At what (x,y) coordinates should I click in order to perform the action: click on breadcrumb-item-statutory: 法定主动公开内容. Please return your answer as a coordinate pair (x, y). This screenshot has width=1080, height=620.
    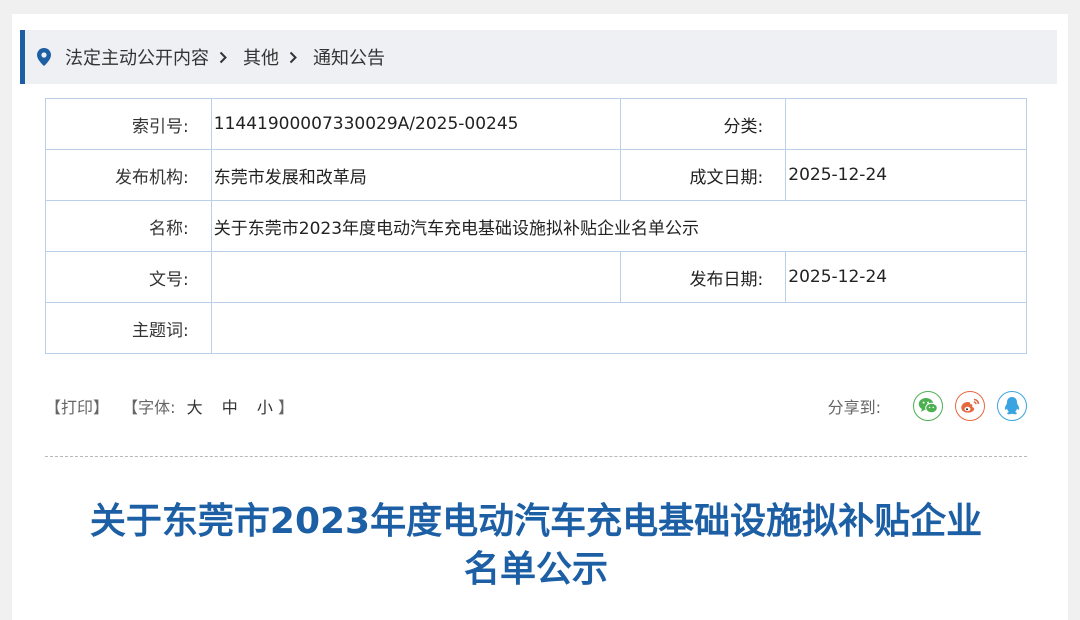
    Looking at the image, I should click on (137, 57).